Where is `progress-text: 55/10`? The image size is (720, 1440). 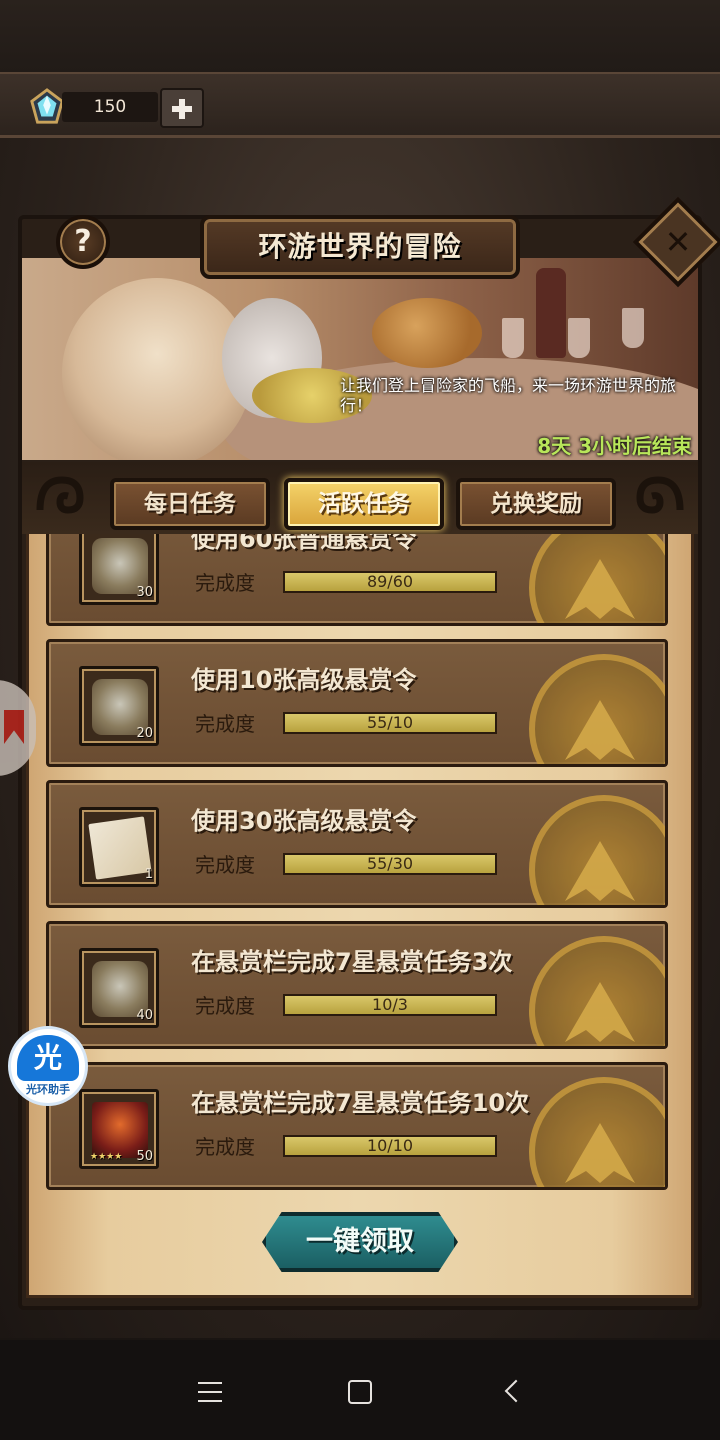 progress-text: 55/10 is located at coordinates (390, 722).